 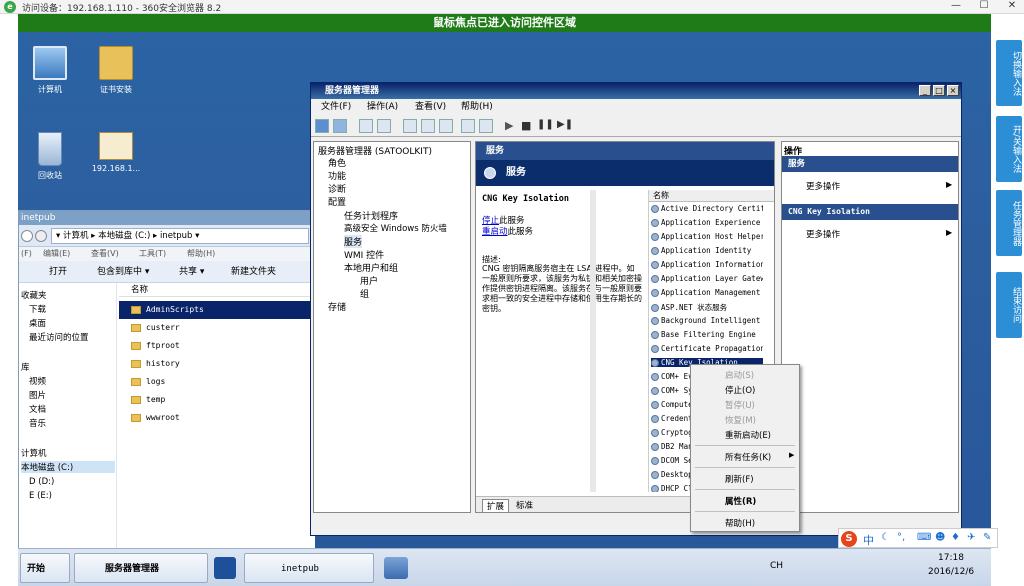 I want to click on ctx-all-tasks: 所有任务(K), so click(x=748, y=457).